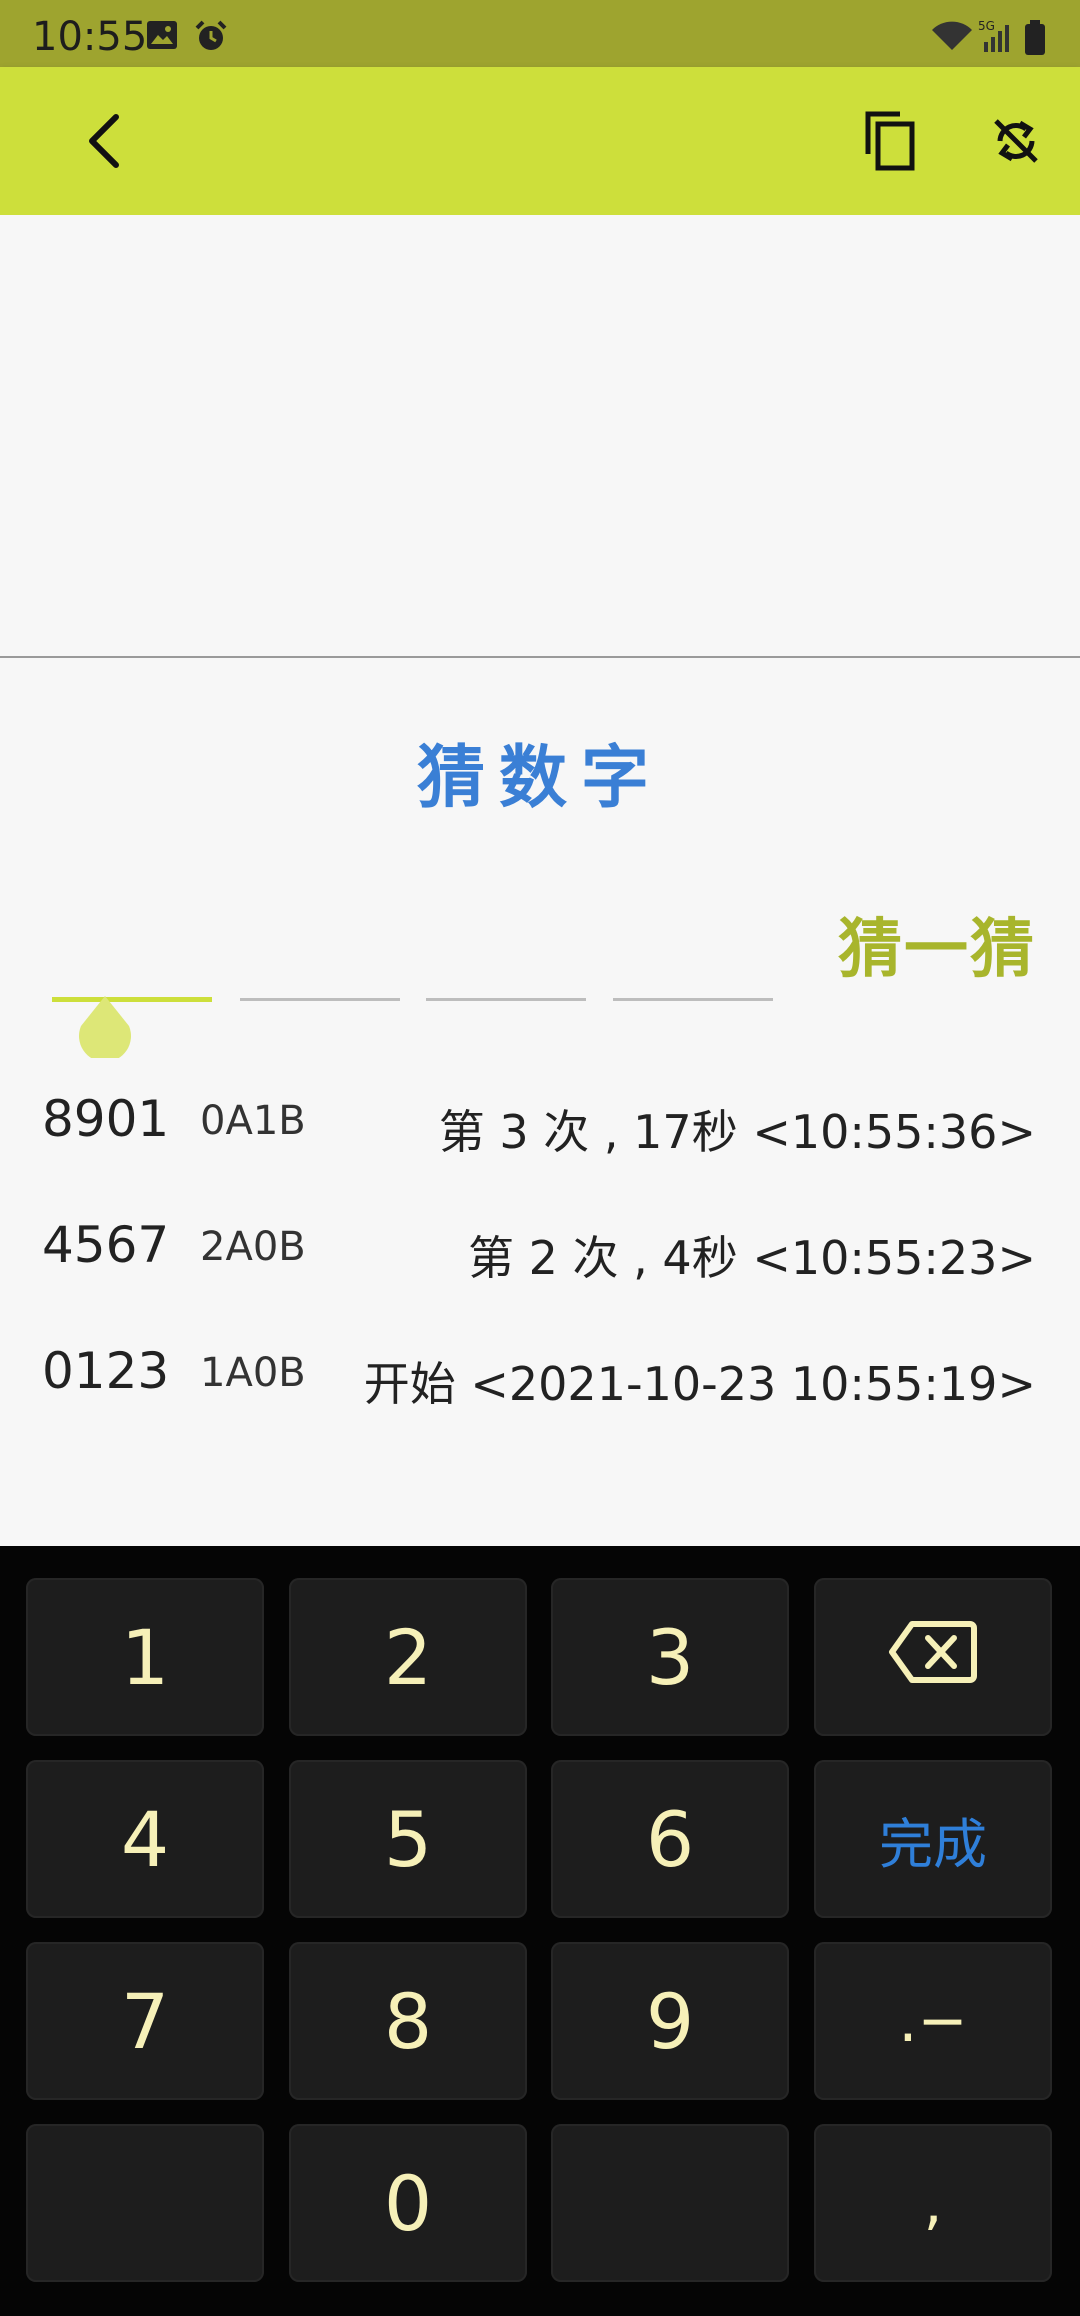 This screenshot has height=2316, width=1080. Describe the element at coordinates (106, 1245) in the screenshot. I see `history-number: 4567` at that location.